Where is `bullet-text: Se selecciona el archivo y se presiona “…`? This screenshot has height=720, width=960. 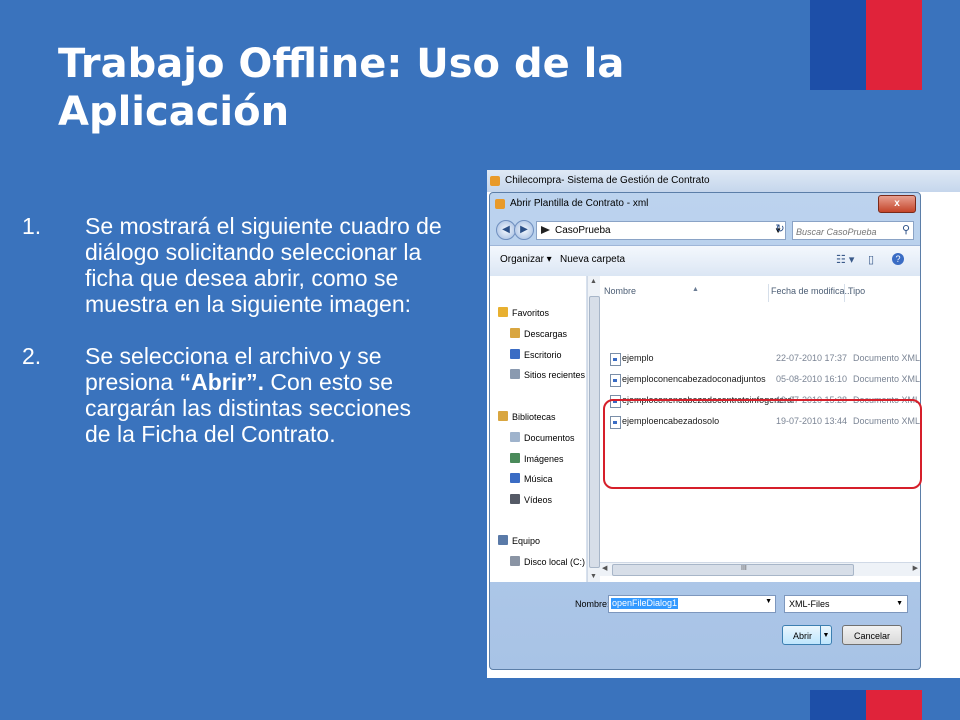 bullet-text: Se selecciona el archivo y se presiona “… is located at coordinates (263, 395).